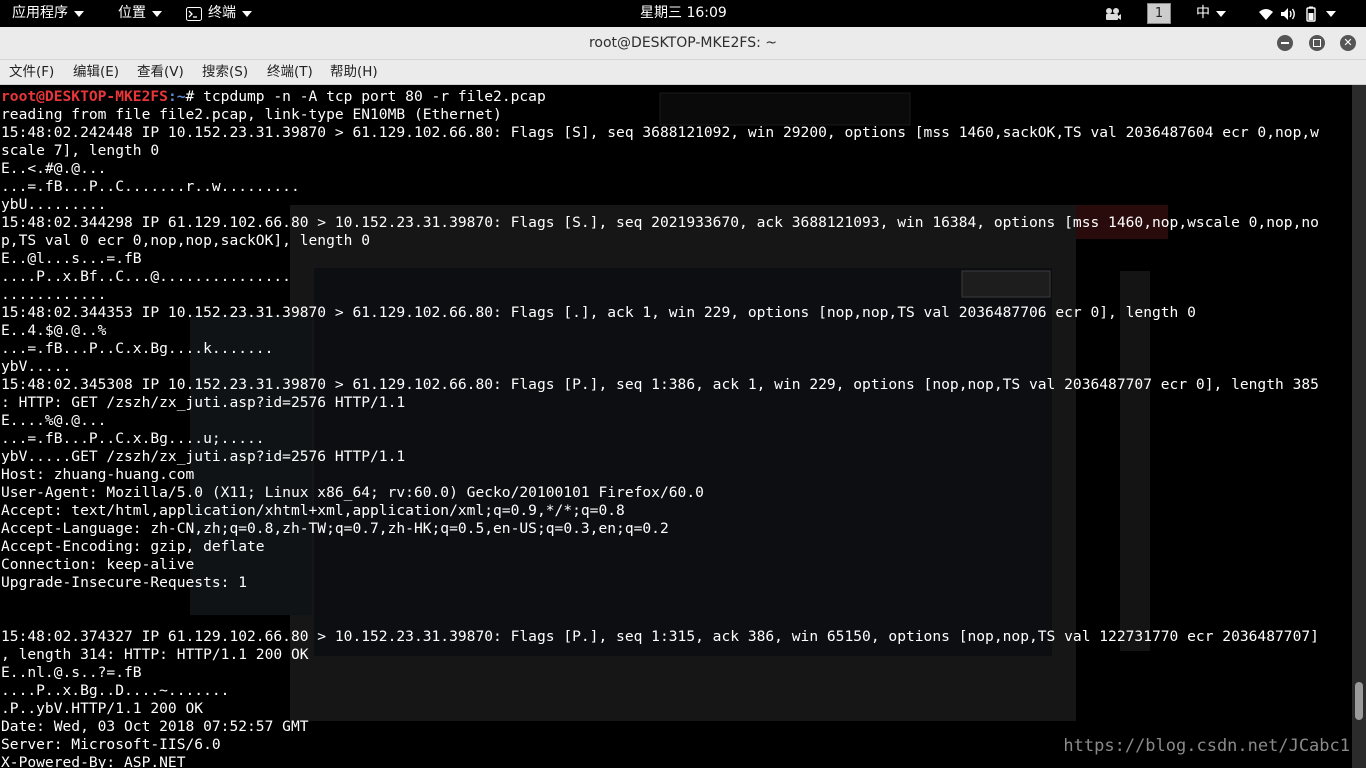 The image size is (1366, 768). Describe the element at coordinates (160, 72) in the screenshot. I see `menu-view: 查看(V)` at that location.